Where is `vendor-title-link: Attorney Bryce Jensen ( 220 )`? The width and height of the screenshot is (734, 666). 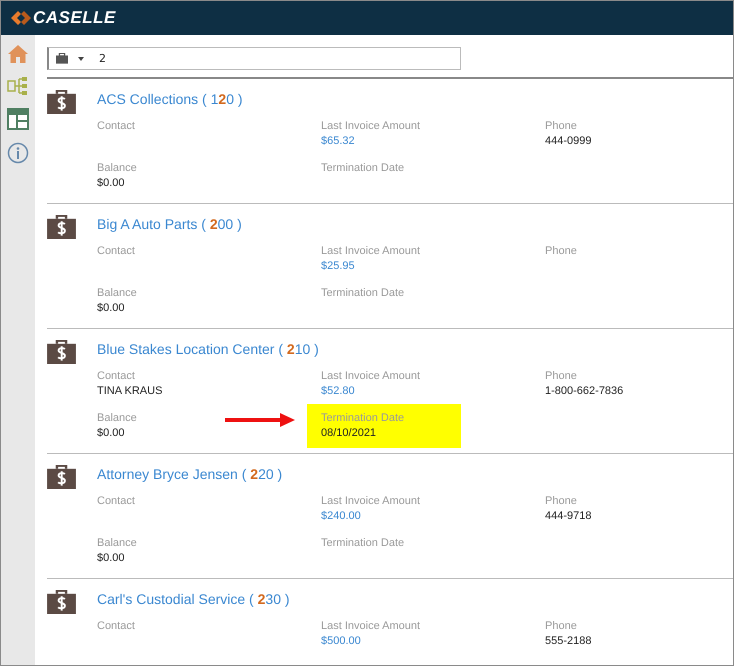
vendor-title-link: Attorney Bryce Jensen ( 220 ) is located at coordinates (189, 474).